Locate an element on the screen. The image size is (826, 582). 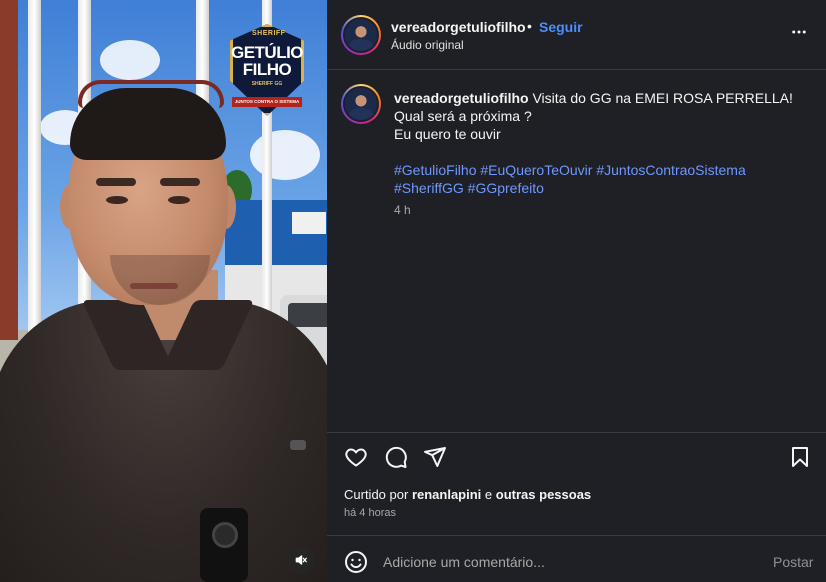
heart-icon is located at coordinates (356, 457).